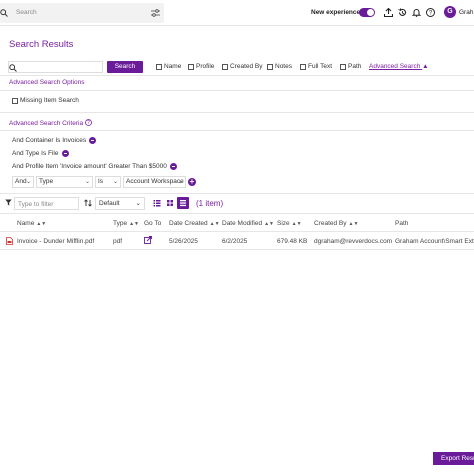  I want to click on pdf-file-icon, so click(9, 242).